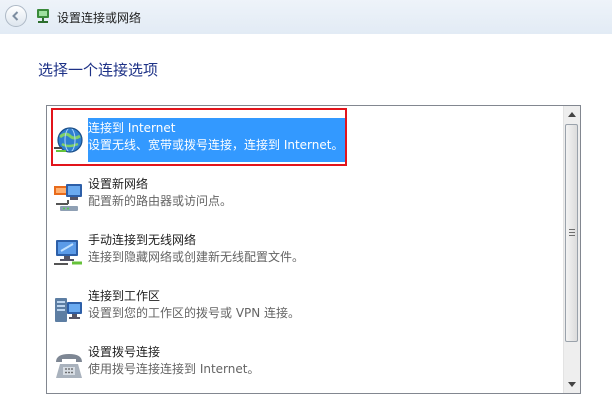 This screenshot has width=612, height=396. Describe the element at coordinates (132, 128) in the screenshot. I see `option-title: 连接到 Internet` at that location.